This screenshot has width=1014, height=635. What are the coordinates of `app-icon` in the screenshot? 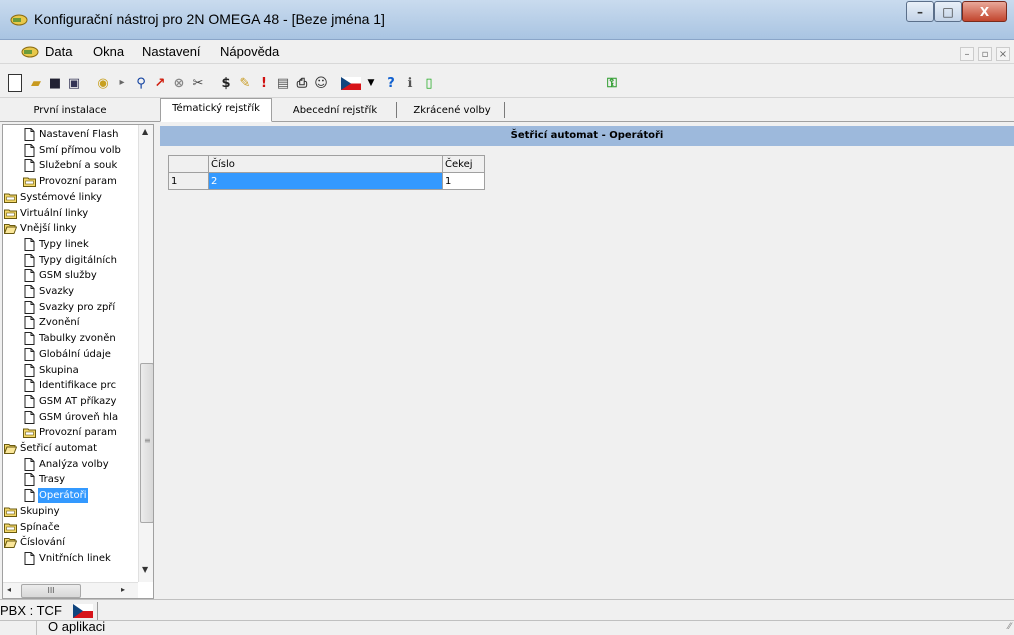 It's located at (19, 20).